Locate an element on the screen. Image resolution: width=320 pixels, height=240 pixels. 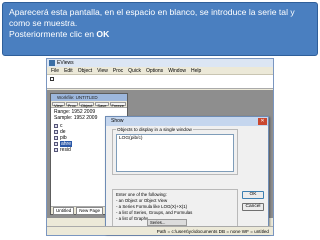
command-cursor-icon is located at coordinates (52, 79).